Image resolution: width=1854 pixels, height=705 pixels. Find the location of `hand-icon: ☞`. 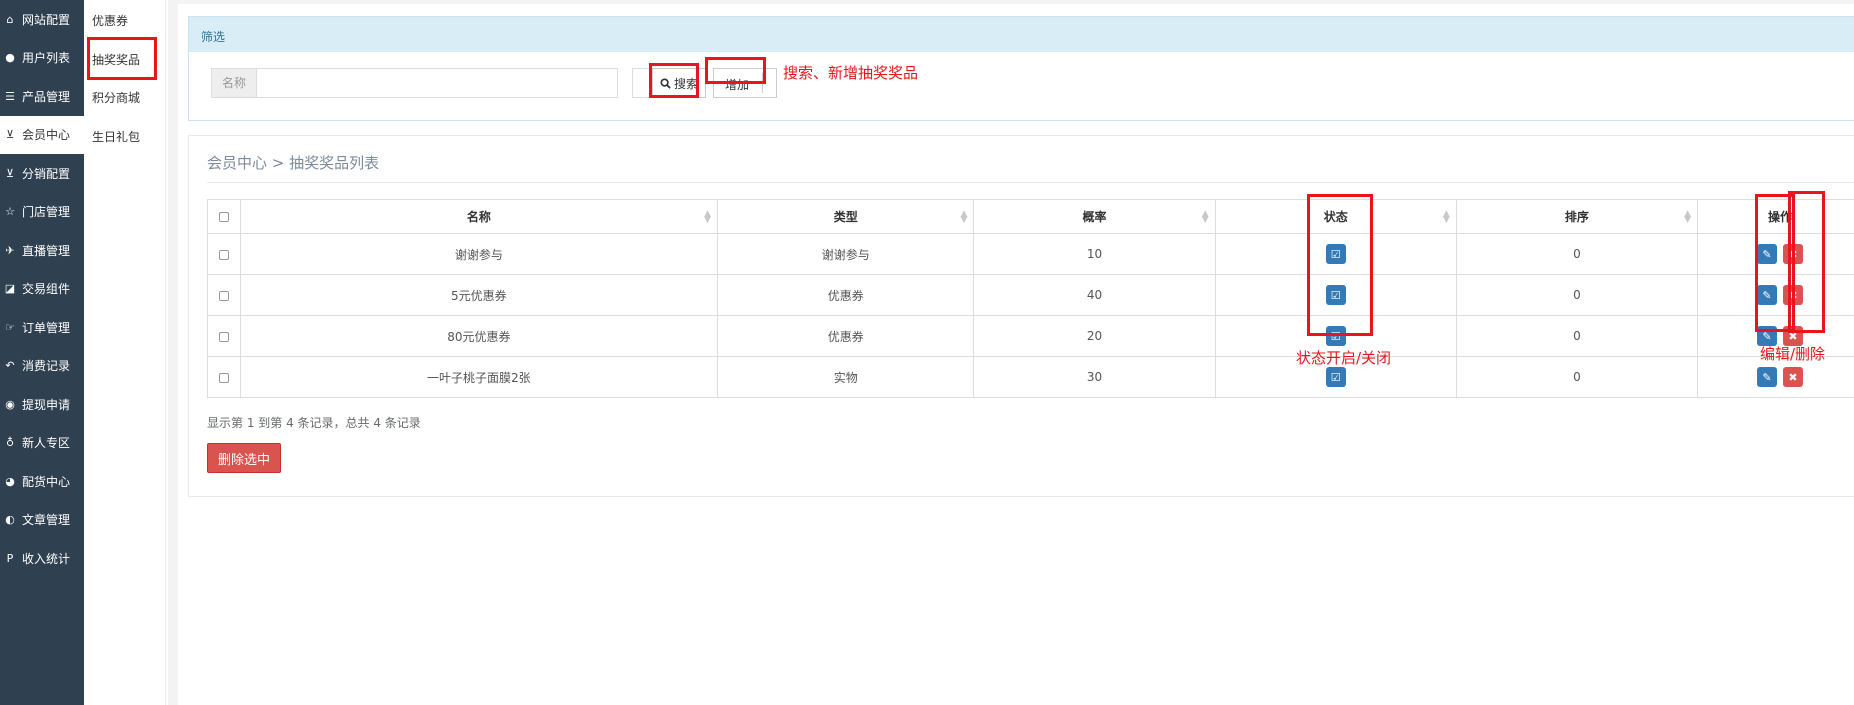

hand-icon: ☞ is located at coordinates (10, 327).